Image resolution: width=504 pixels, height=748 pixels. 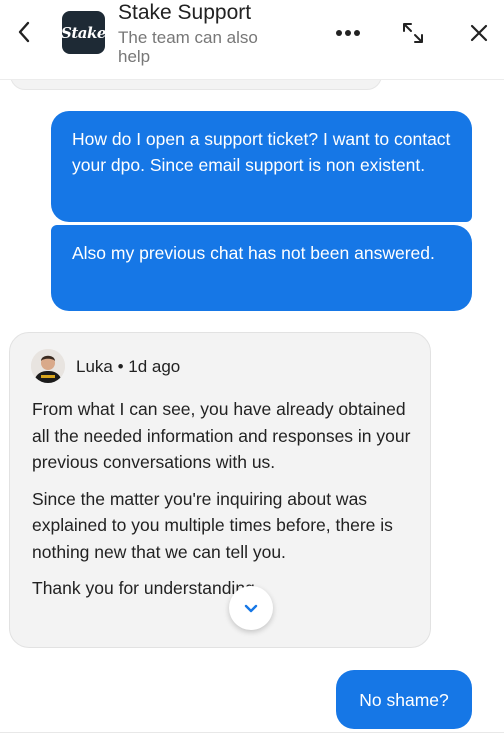 I want to click on user-message: No shame?, so click(x=404, y=699).